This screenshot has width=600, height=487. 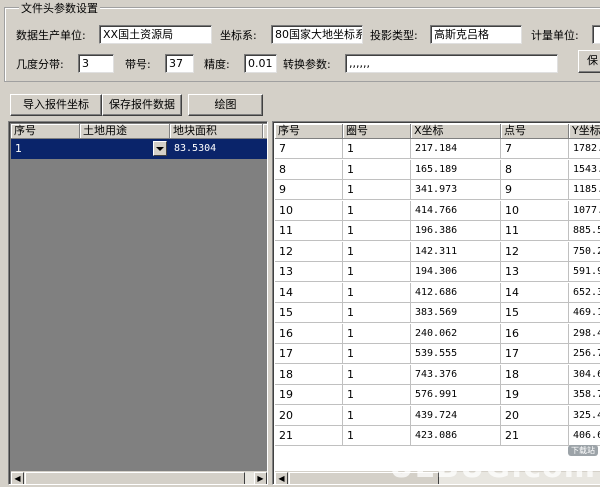 What do you see at coordinates (309, 415) in the screenshot?
I see `cell-seq: 20` at bounding box center [309, 415].